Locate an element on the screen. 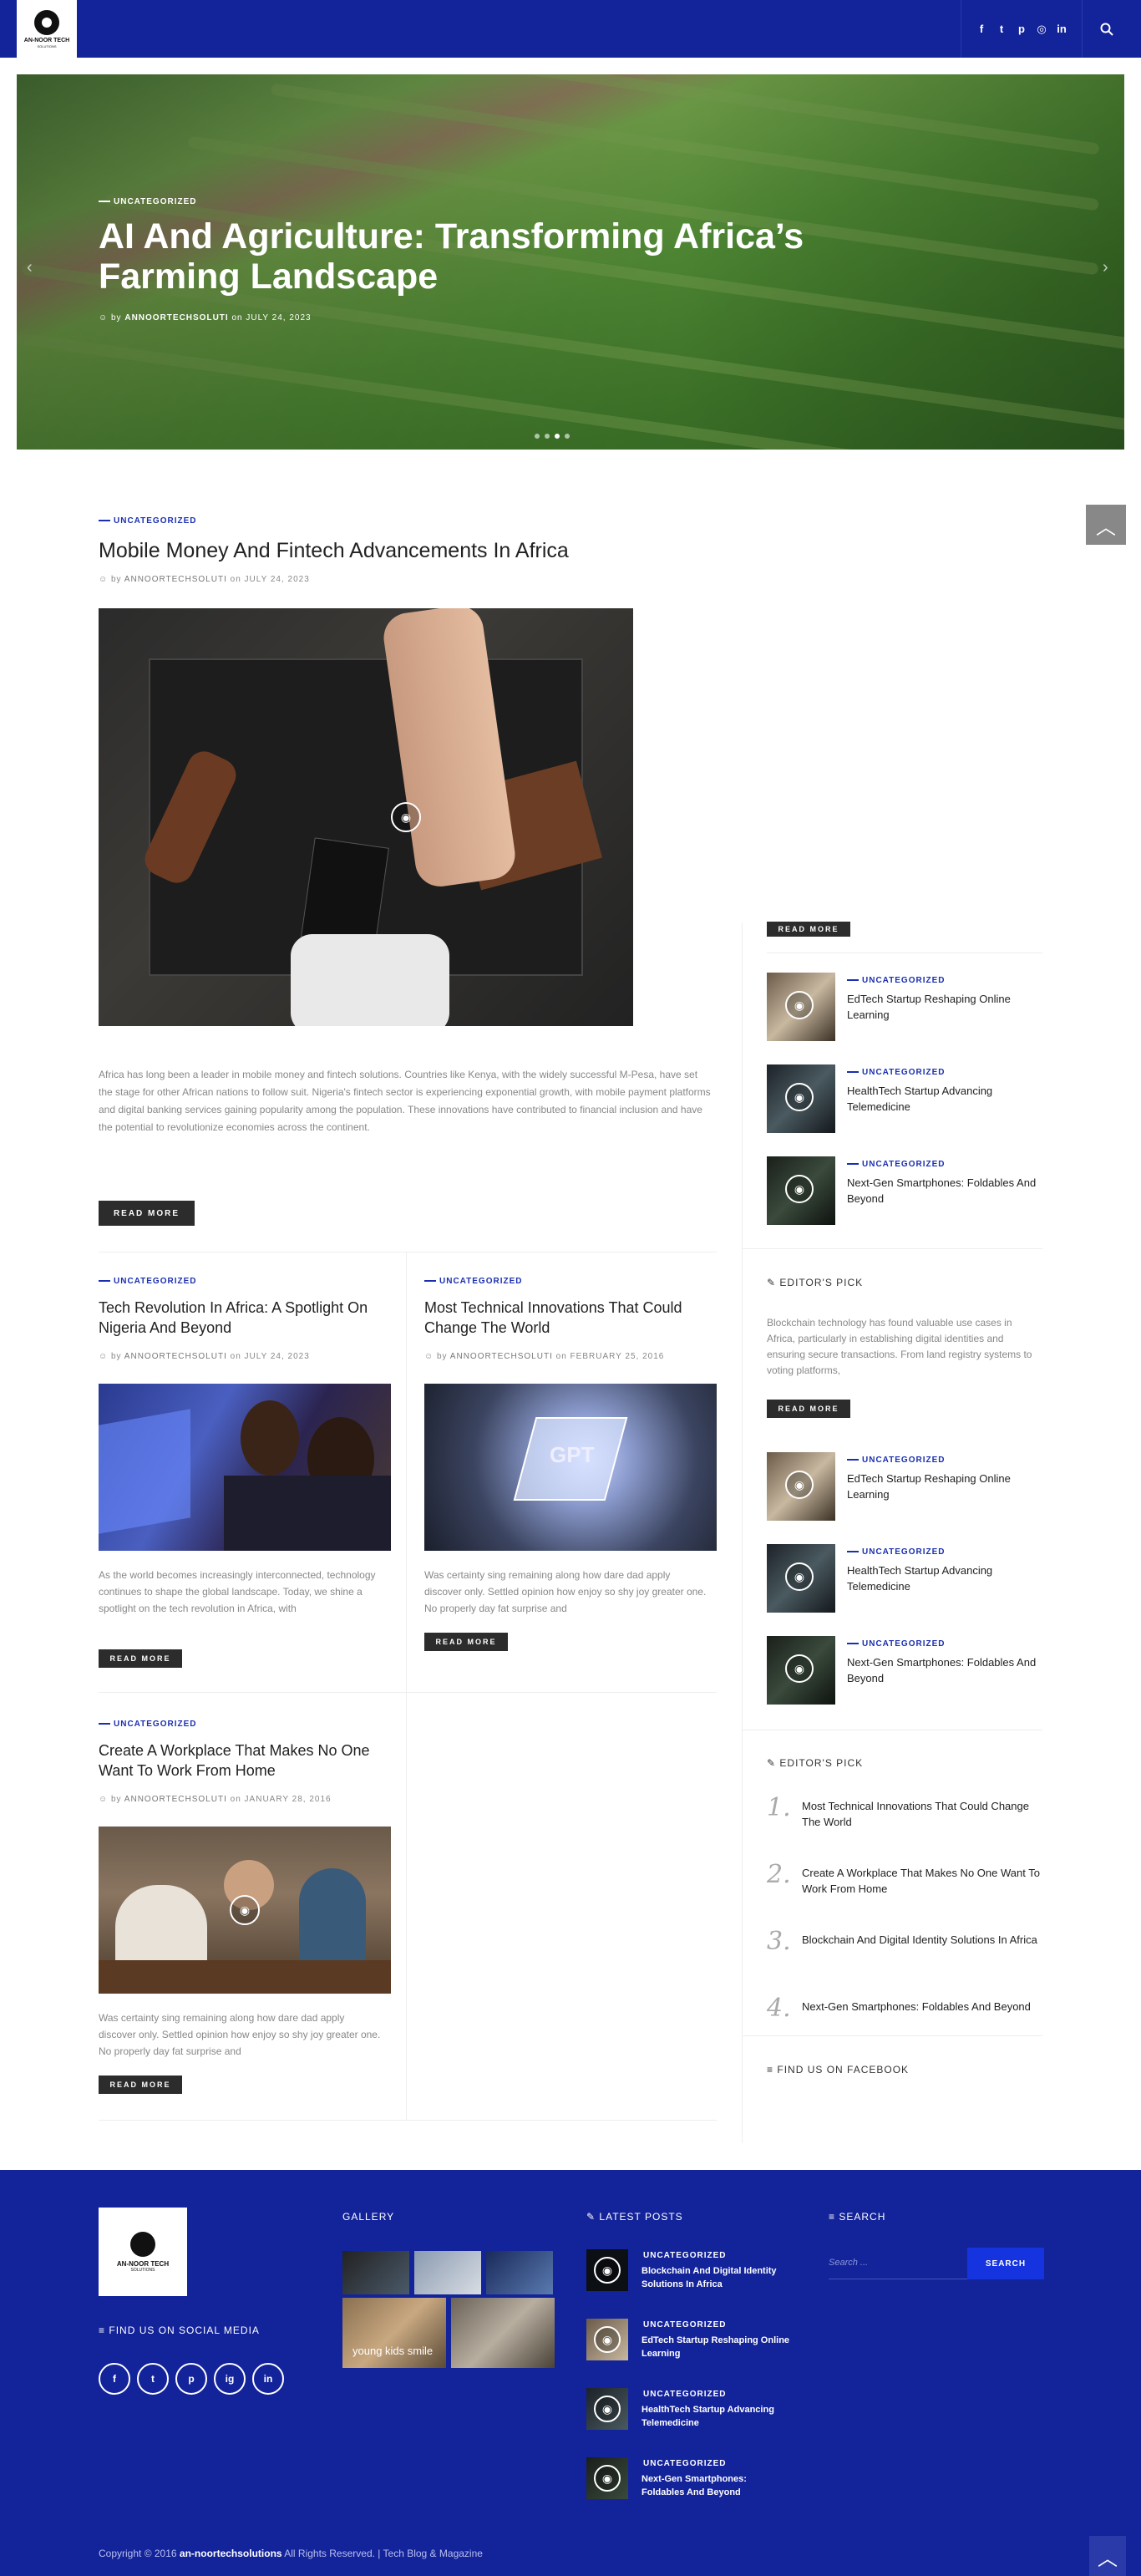  latest-posts-heading: ✎ LATEST POSTS is located at coordinates (634, 2217).